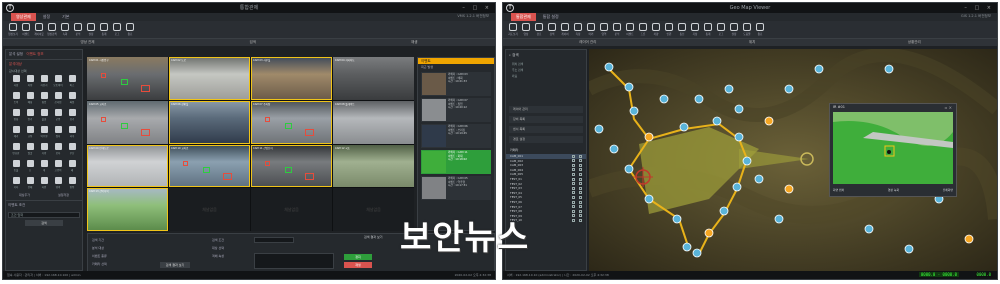 Image resolution: width=1000 pixels, height=284 pixels. What do you see at coordinates (294, 261) in the screenshot?
I see `attribute-field` at bounding box center [294, 261].